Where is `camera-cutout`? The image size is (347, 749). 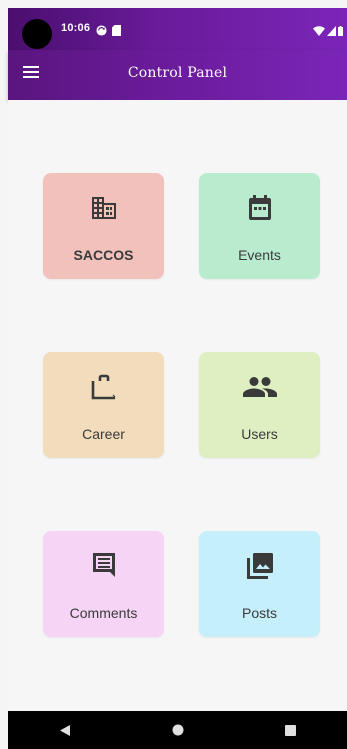
camera-cutout is located at coordinates (37, 34).